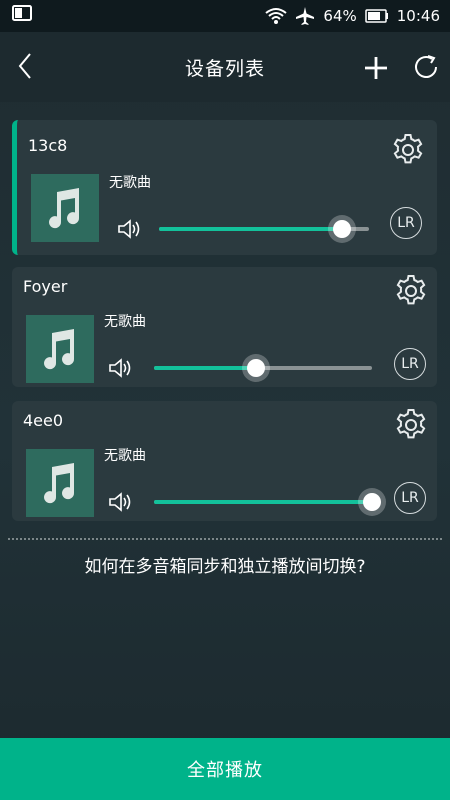 This screenshot has width=450, height=800. I want to click on screen-mirror-icon, so click(22, 16).